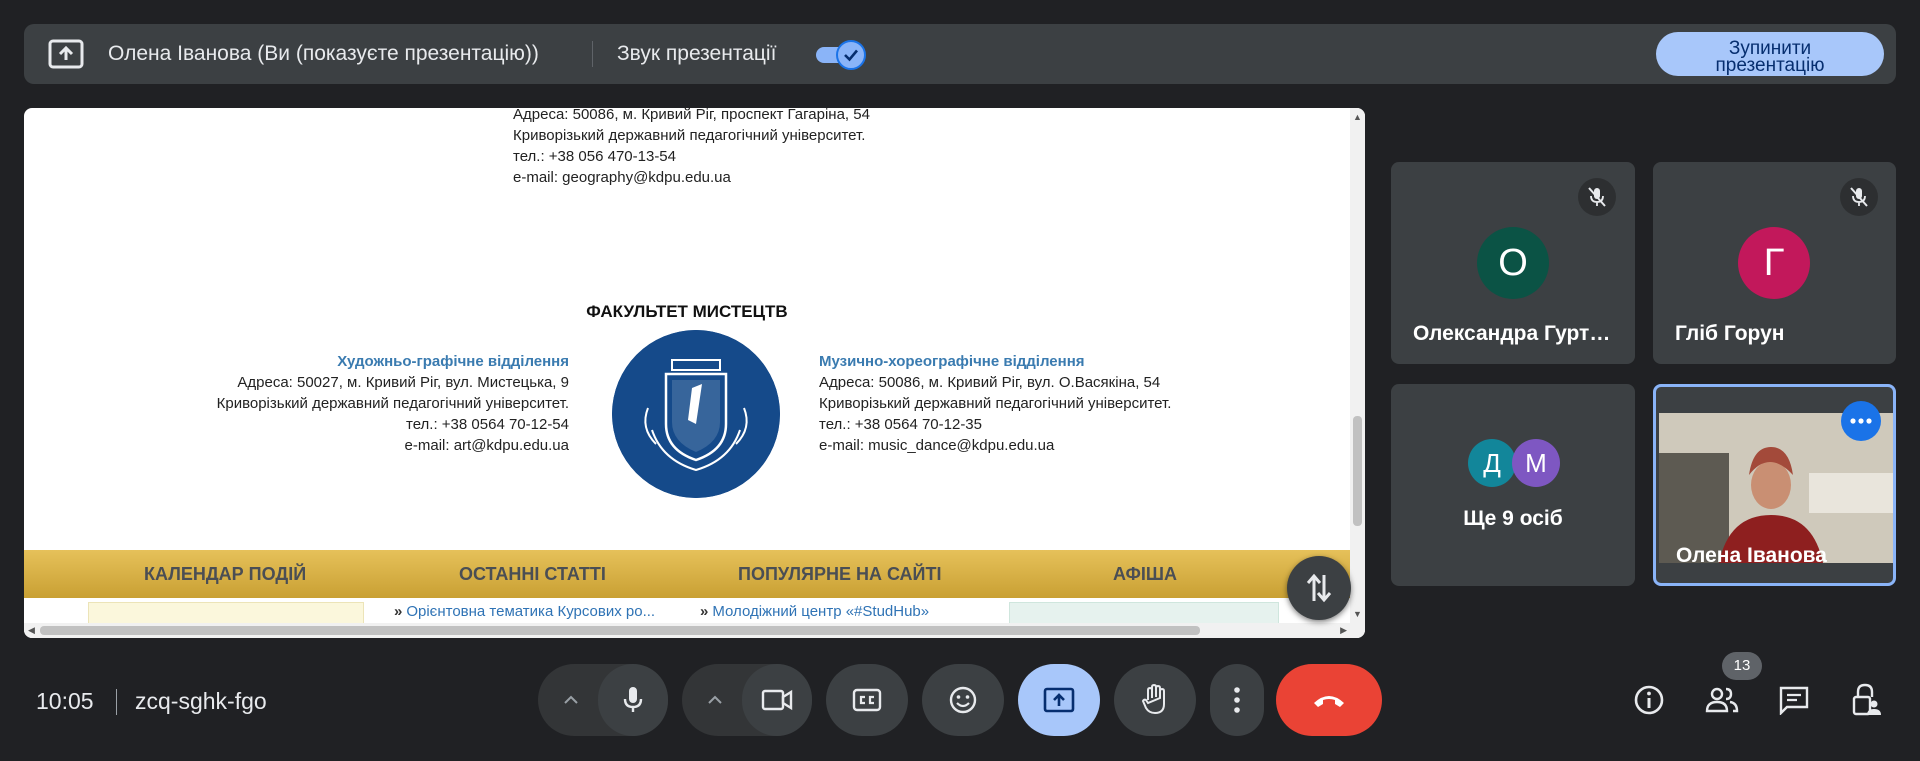  What do you see at coordinates (571, 700) in the screenshot?
I see `audio-options-chevron-up-icon` at bounding box center [571, 700].